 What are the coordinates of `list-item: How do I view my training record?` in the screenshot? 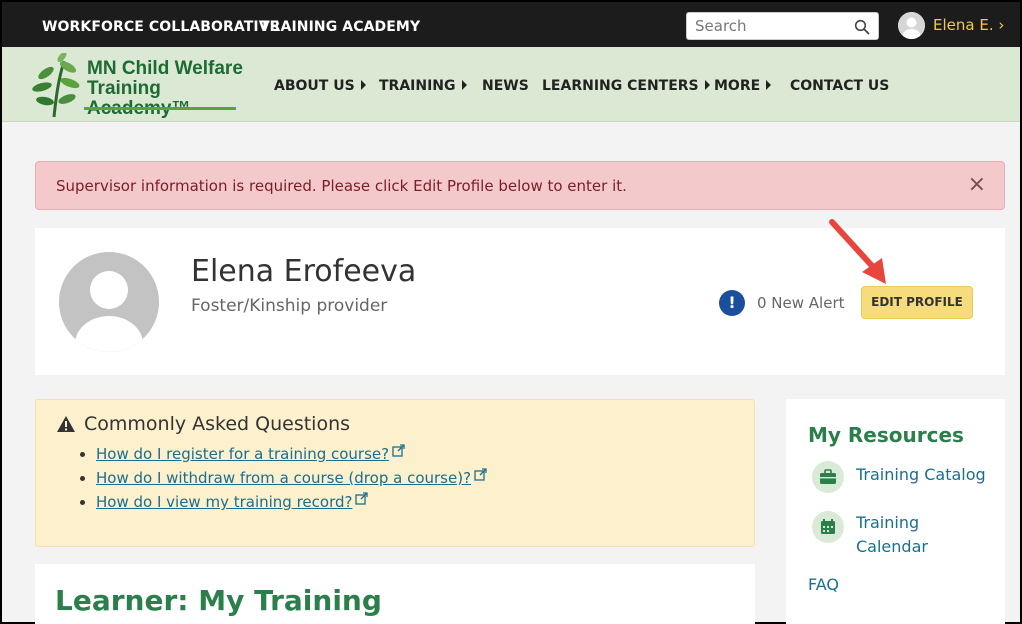 It's located at (283, 502).